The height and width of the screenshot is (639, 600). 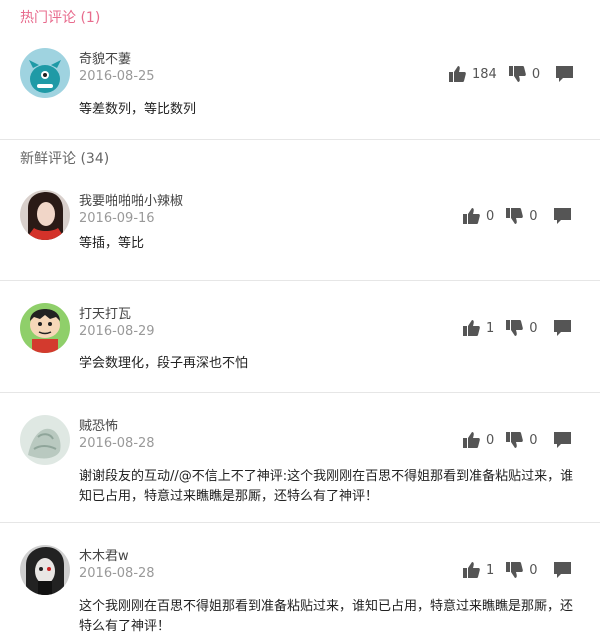 What do you see at coordinates (117, 76) in the screenshot?
I see `comment-date: 2016-08-25` at bounding box center [117, 76].